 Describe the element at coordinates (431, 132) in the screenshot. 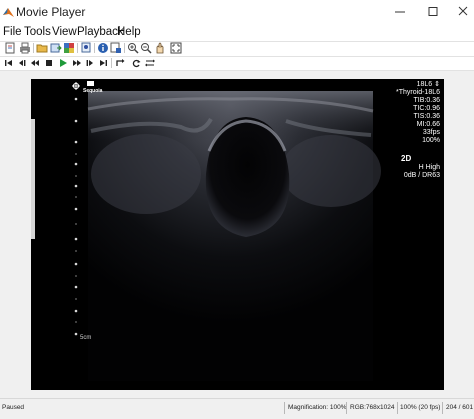

I see `frame-rate-value: 33fps` at that location.